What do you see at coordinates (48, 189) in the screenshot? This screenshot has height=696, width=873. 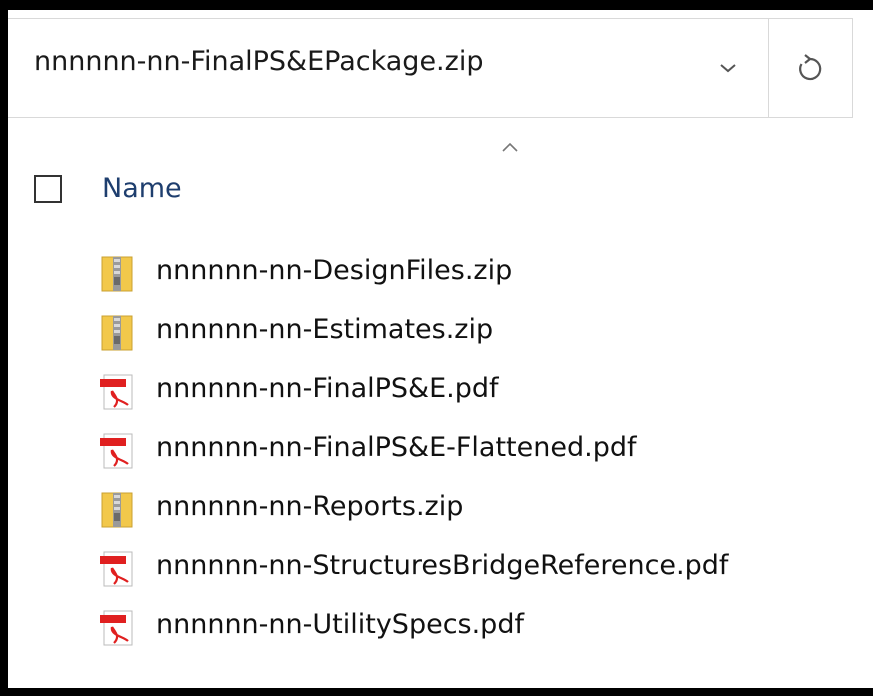 I see `select-all-checkbox` at bounding box center [48, 189].